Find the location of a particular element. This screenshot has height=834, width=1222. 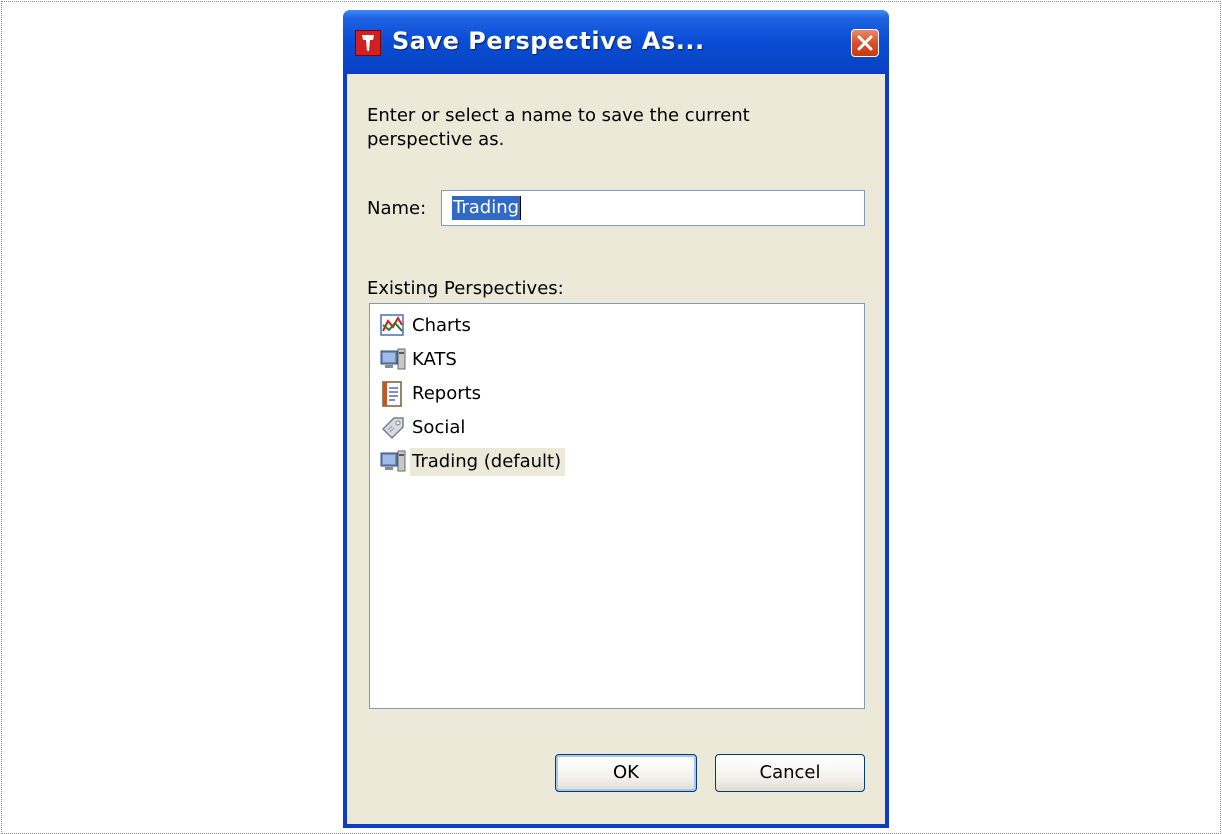

chart-icon is located at coordinates (395, 326).